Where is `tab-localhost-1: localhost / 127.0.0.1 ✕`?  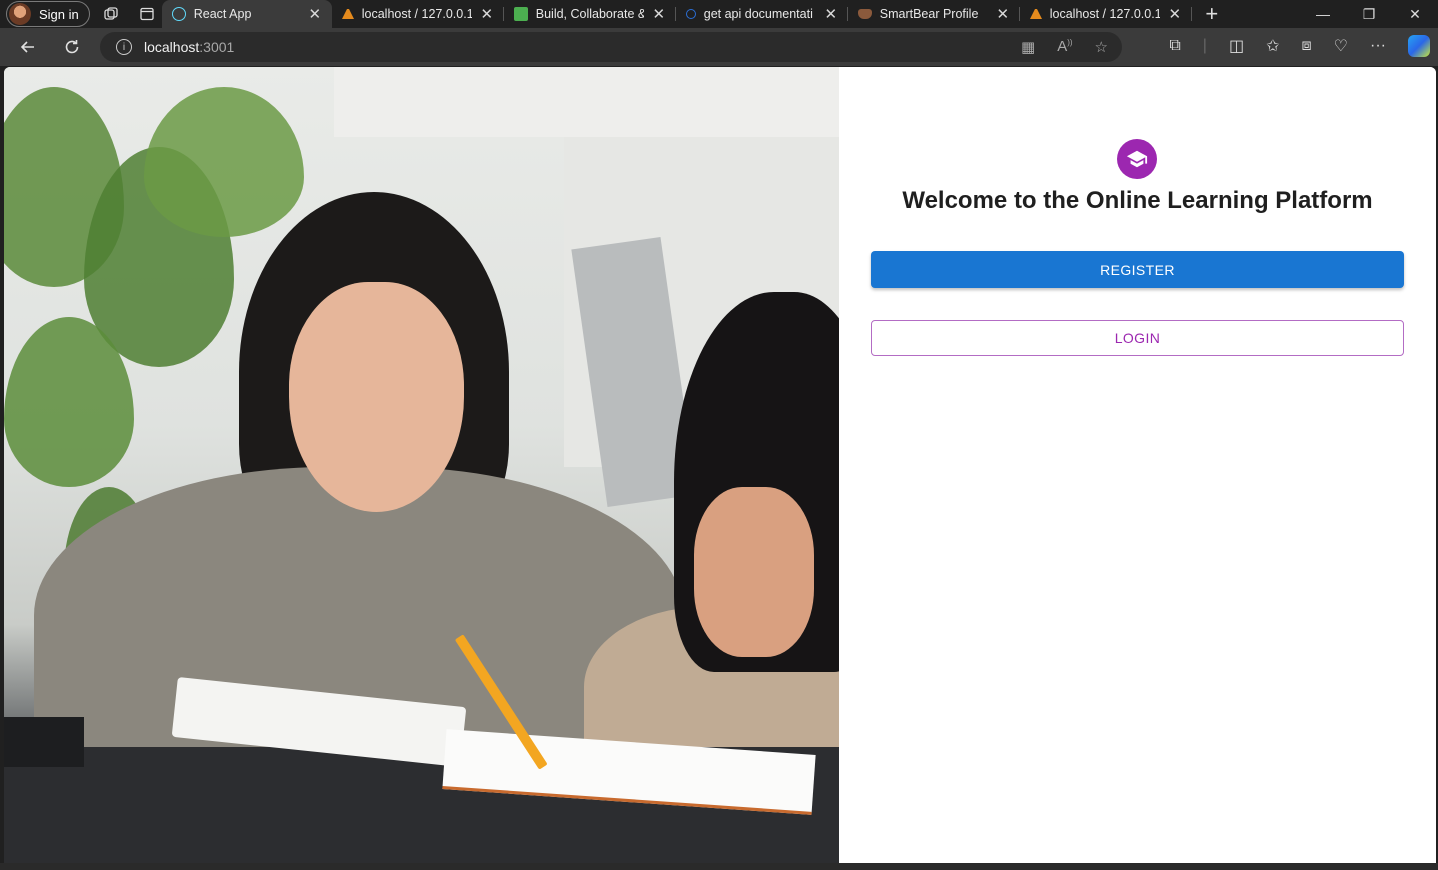
tab-localhost-1: localhost / 127.0.0.1 ✕ is located at coordinates (418, 14).